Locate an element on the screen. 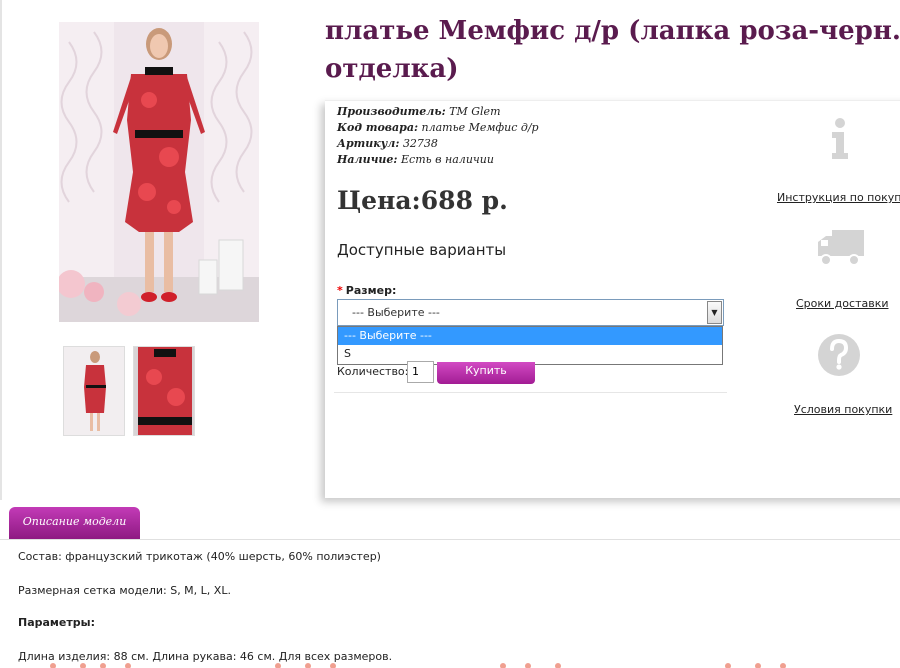 The width and height of the screenshot is (900, 668). variants-heading: Доступные варианты is located at coordinates (422, 250).